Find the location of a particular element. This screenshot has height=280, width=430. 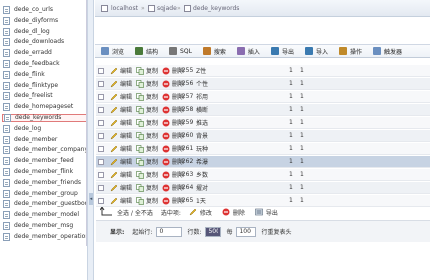

sidebar-item-table: dede_diyforms is located at coordinates (30, 20).